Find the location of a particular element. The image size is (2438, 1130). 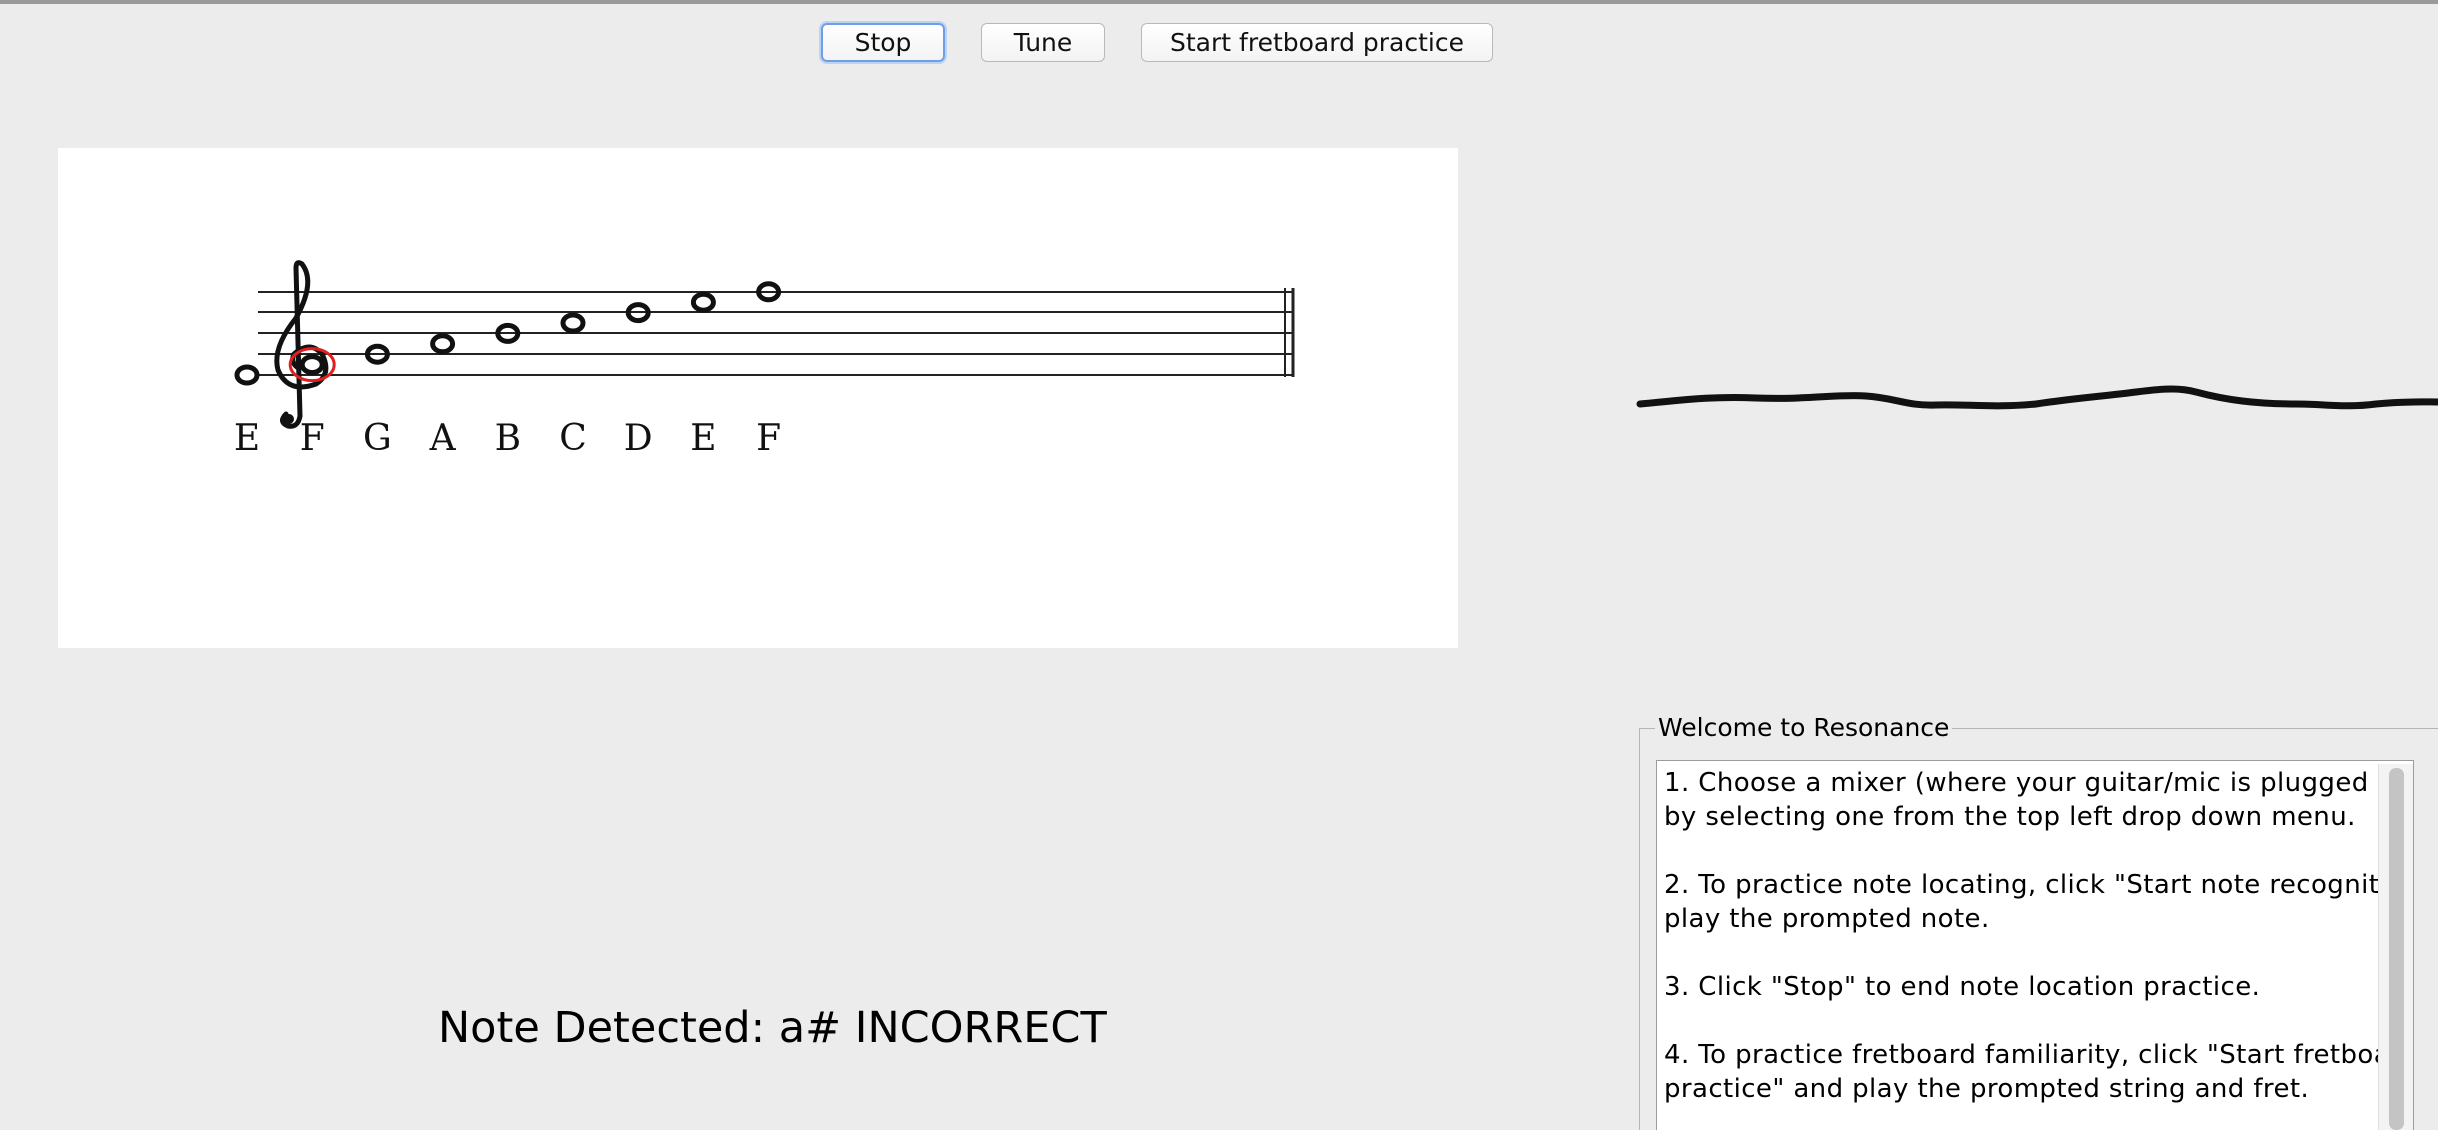

stop-button: Stop is located at coordinates (883, 42).